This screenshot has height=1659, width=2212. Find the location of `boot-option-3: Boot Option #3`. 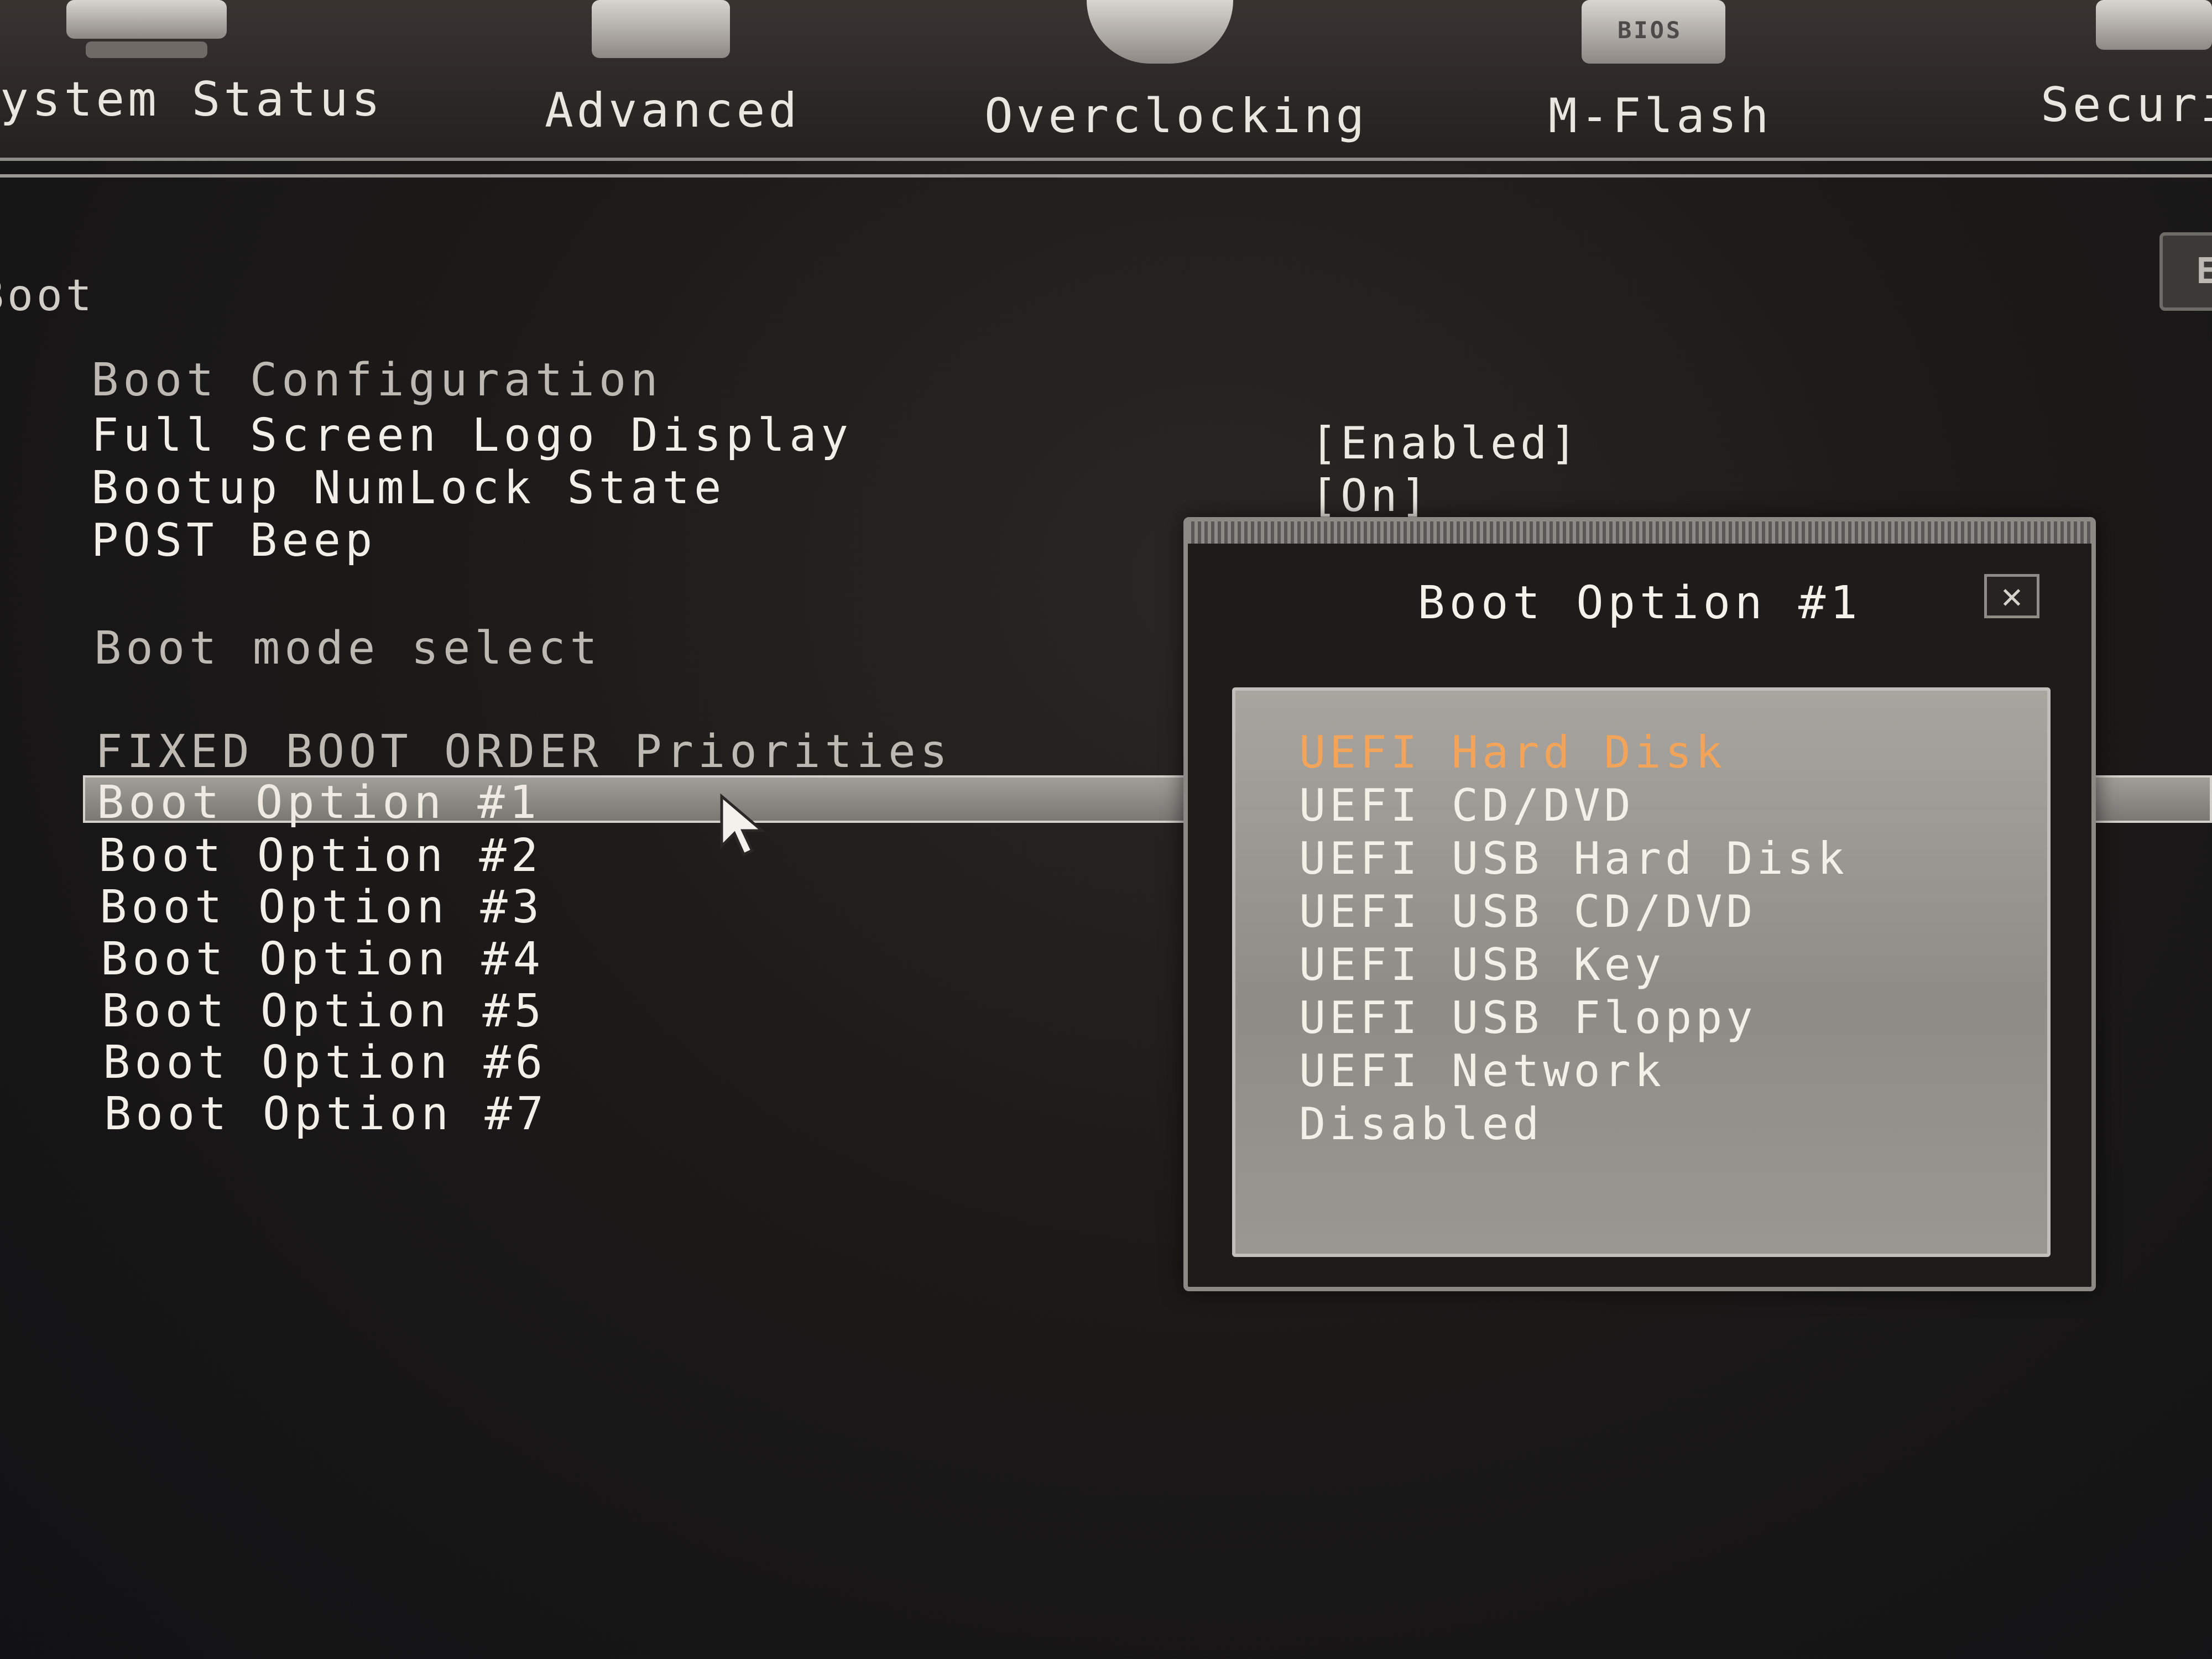

boot-option-3: Boot Option #3 is located at coordinates (322, 907).